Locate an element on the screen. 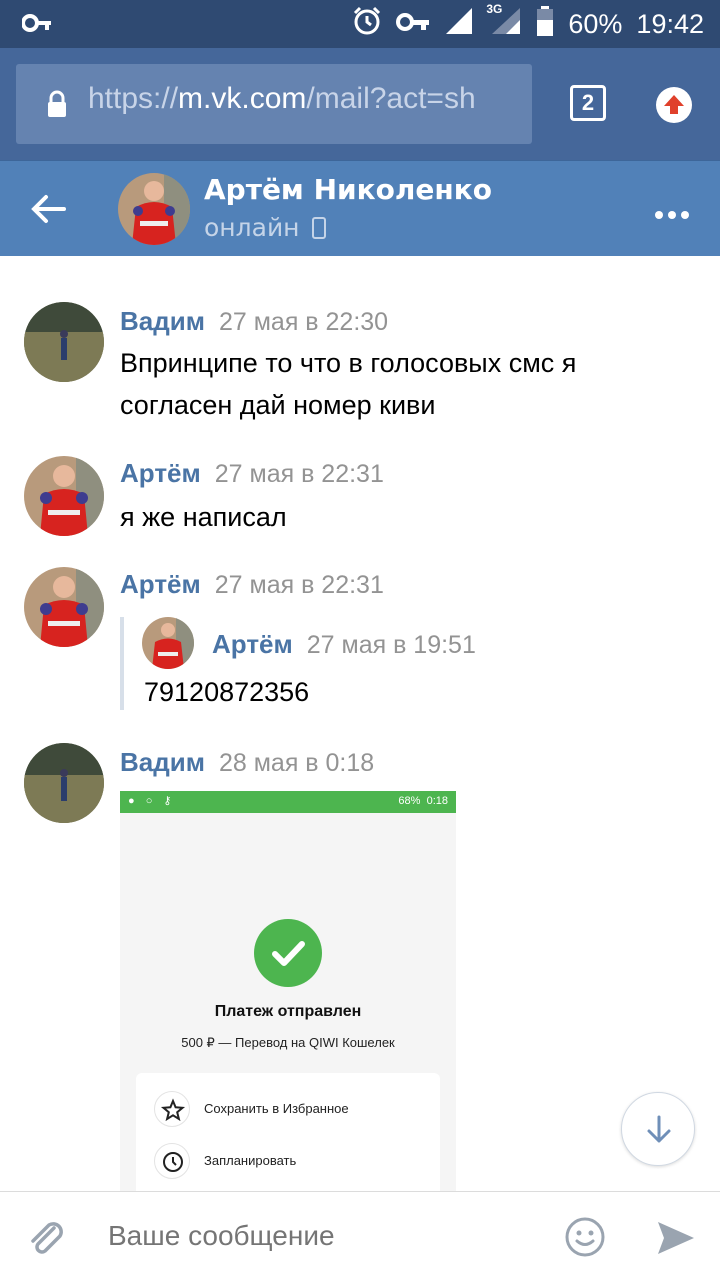 The image size is (720, 1280). forwarded-text: 79120872356 is located at coordinates (227, 692).